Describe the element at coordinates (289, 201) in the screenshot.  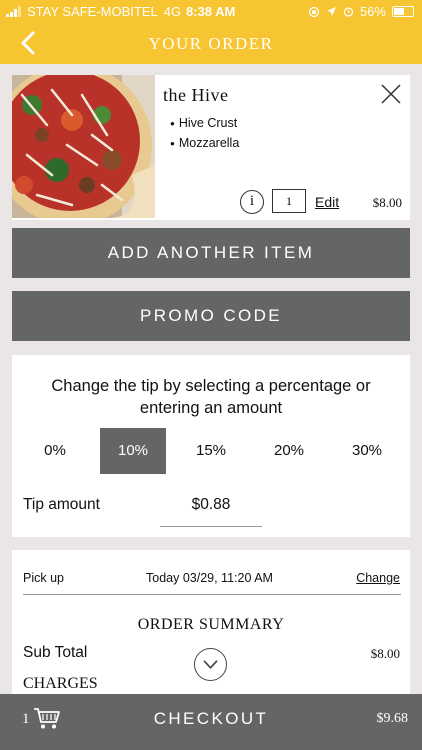
I see `quantity-field` at that location.